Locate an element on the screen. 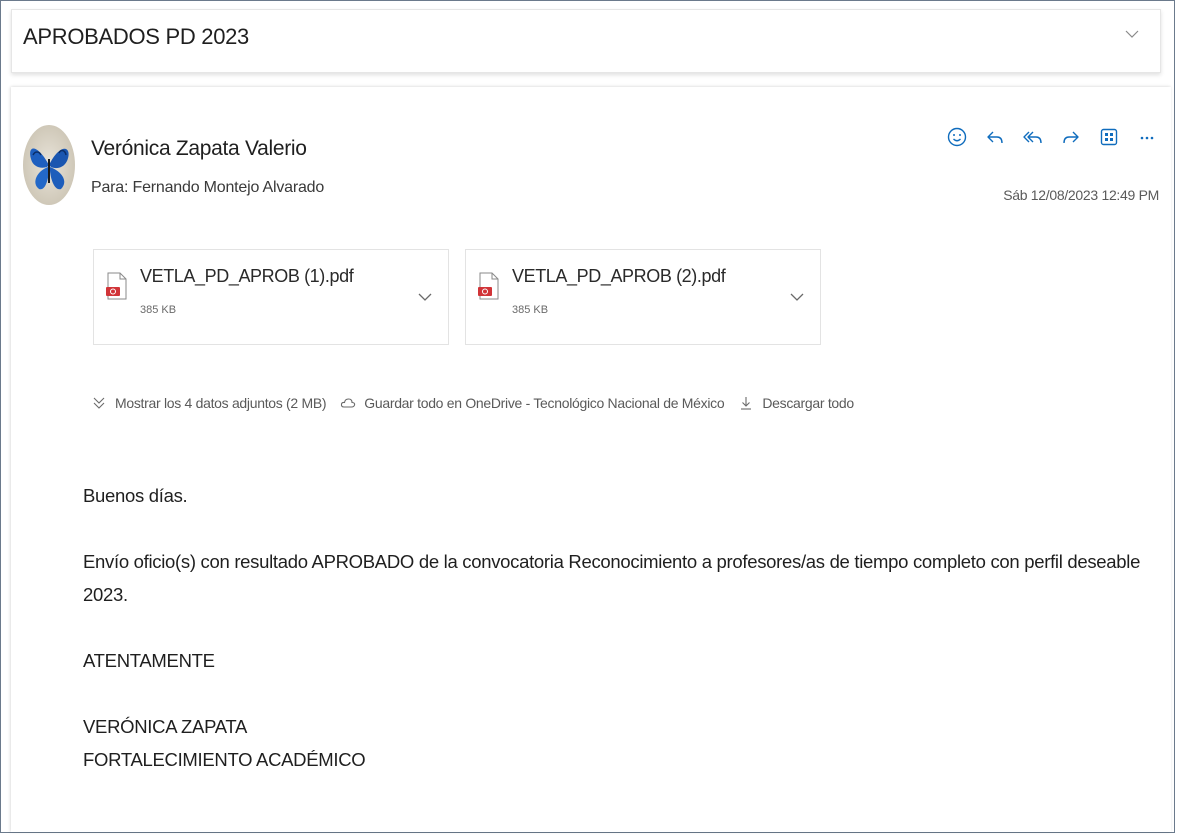  show-all-attachments-link: Mostrar los 4 datos adjuntos (2 MB) is located at coordinates (209, 403).